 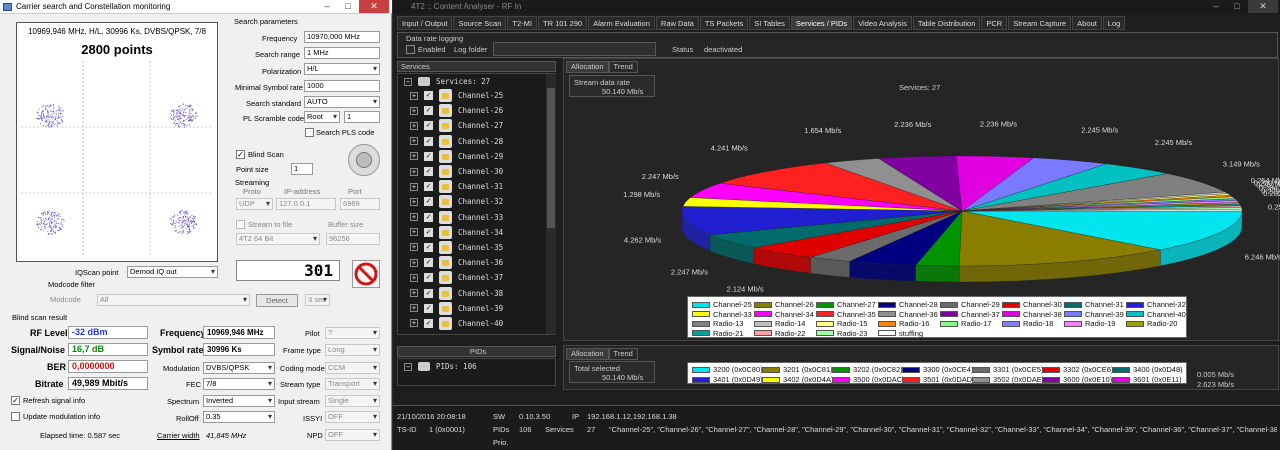 What do you see at coordinates (1032, 314) in the screenshot?
I see `legend-item: Channel-38` at bounding box center [1032, 314].